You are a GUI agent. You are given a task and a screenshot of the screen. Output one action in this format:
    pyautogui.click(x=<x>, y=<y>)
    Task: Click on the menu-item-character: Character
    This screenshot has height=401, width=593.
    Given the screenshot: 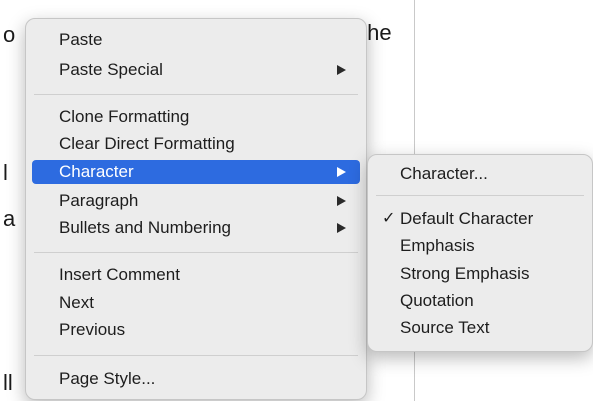 What is the action you would take?
    pyautogui.click(x=196, y=172)
    